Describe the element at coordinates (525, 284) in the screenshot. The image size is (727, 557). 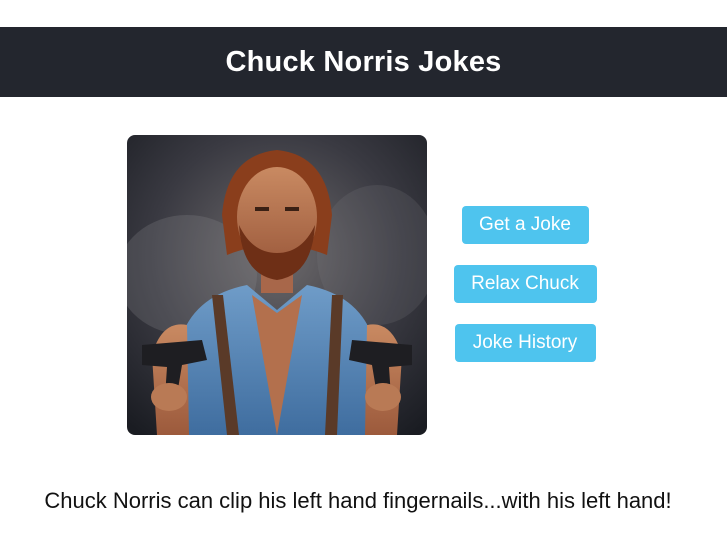
I see `relax-chuck-button: Relax Chuck` at that location.